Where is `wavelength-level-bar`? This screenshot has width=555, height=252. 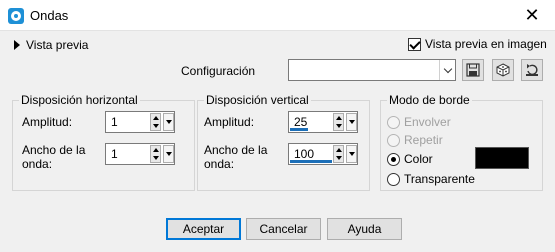 wavelength-level-bar is located at coordinates (311, 161).